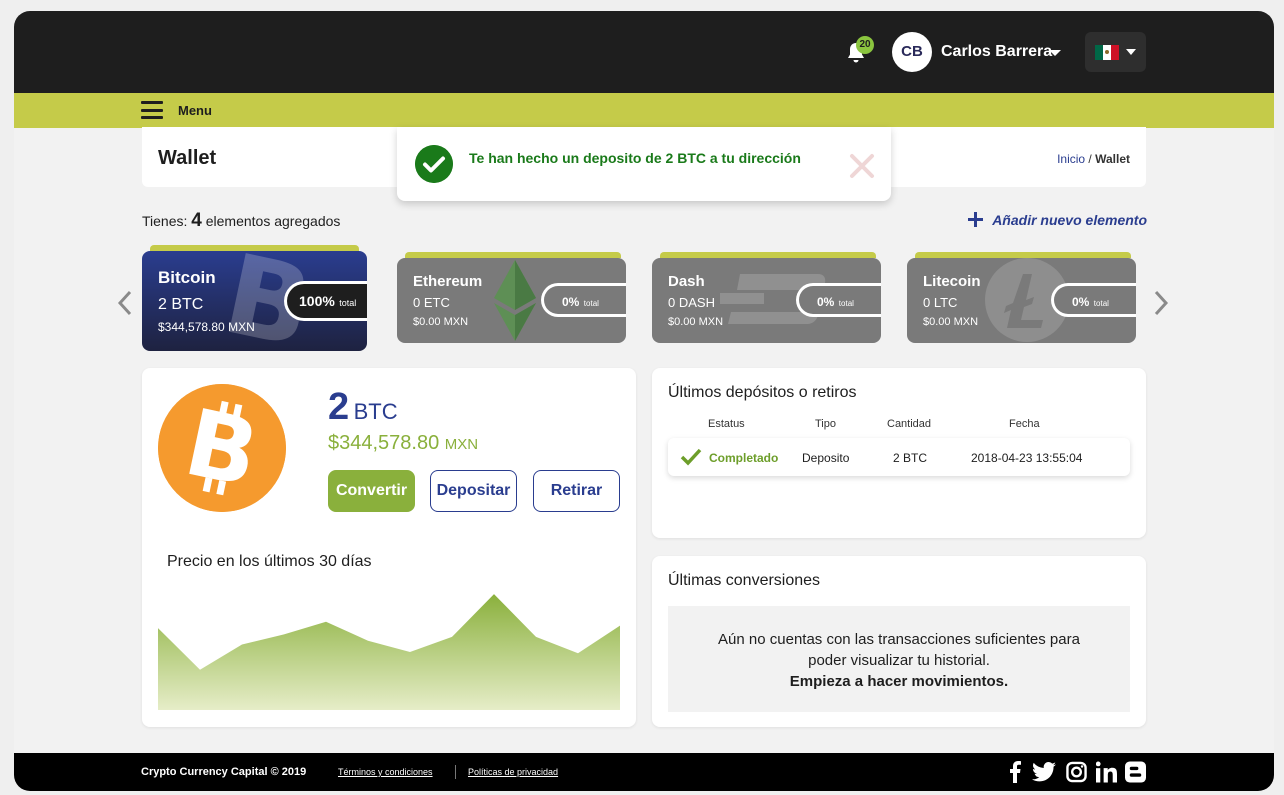 Image resolution: width=1284 pixels, height=795 pixels. I want to click on chart-area-series, so click(389, 652).